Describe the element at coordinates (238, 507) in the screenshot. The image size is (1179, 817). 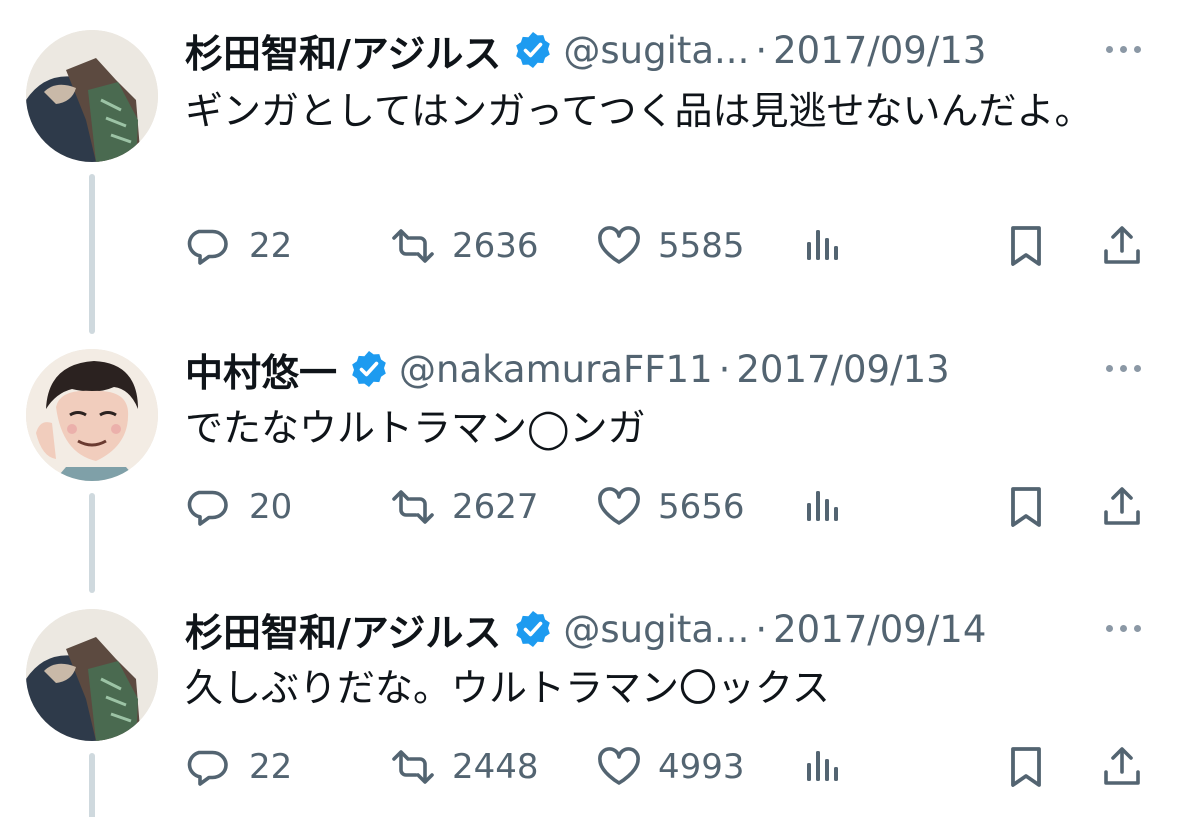
I see `reply-button: 20` at that location.